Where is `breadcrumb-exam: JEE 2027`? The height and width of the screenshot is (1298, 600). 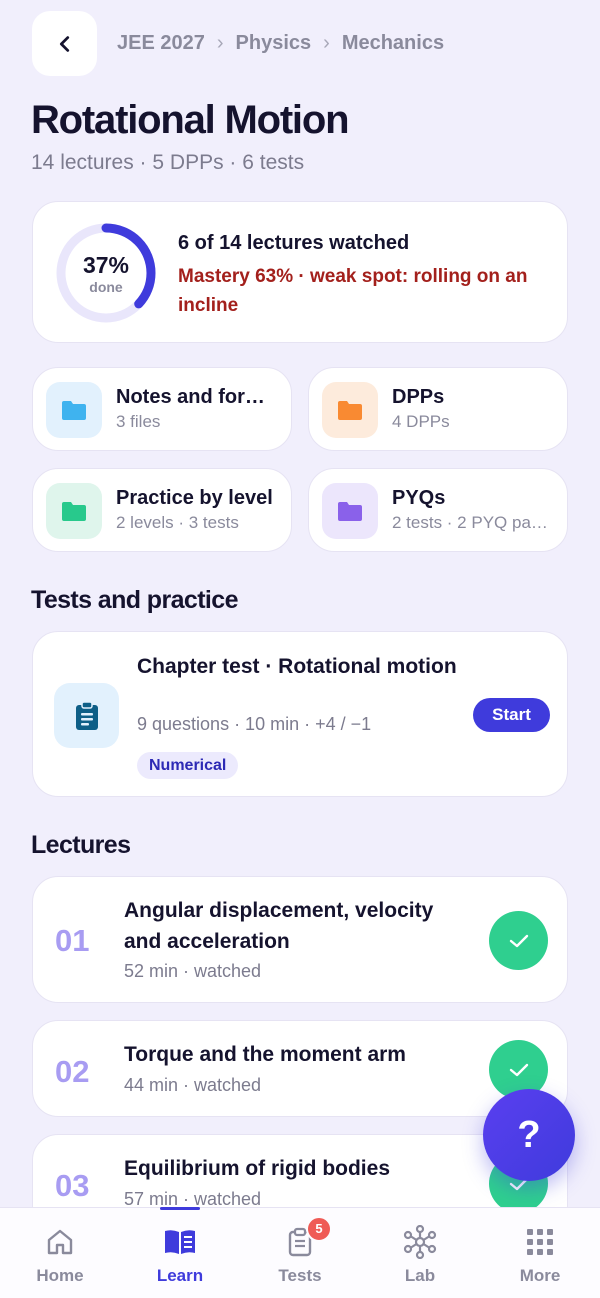 breadcrumb-exam: JEE 2027 is located at coordinates (161, 43).